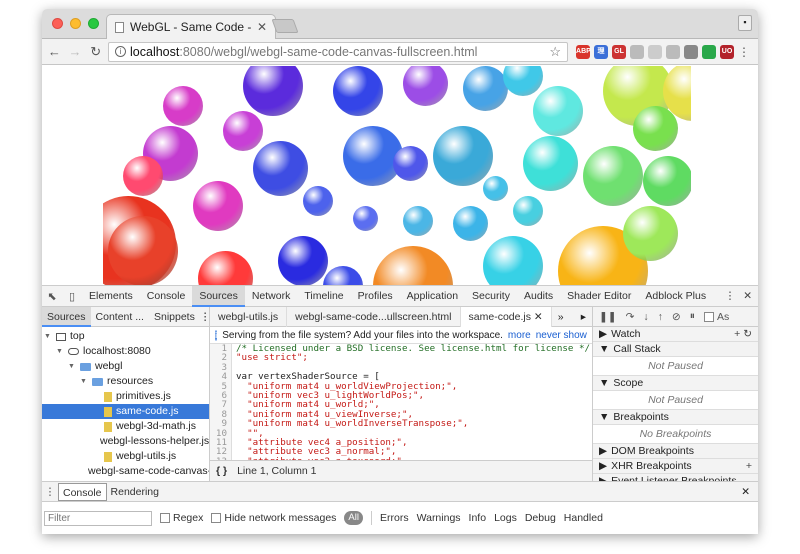 The image size is (800, 554). I want to click on section-scope: ▼ Scope, so click(675, 383).